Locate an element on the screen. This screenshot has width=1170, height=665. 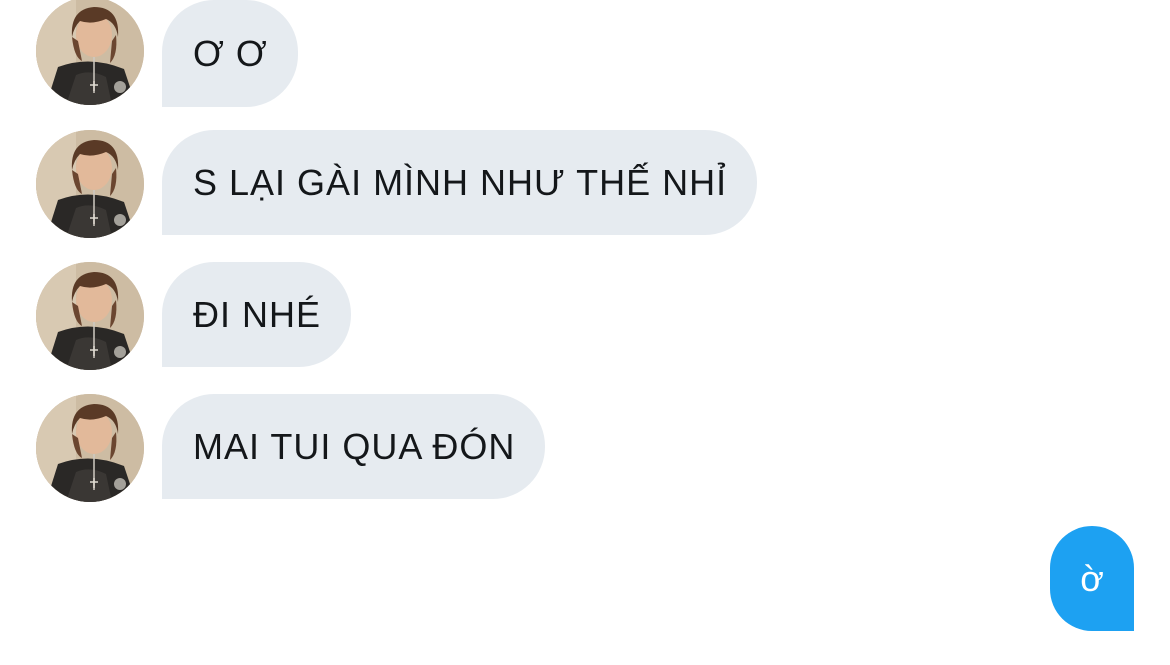
message-bubble-received: Ơ Ơ is located at coordinates (230, 53).